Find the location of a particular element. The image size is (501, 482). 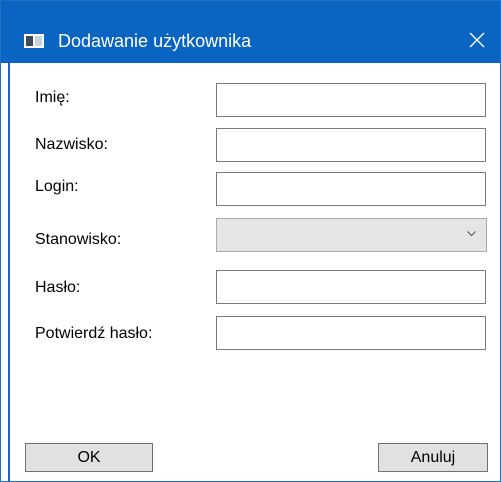

confirm-password-field is located at coordinates (351, 333).